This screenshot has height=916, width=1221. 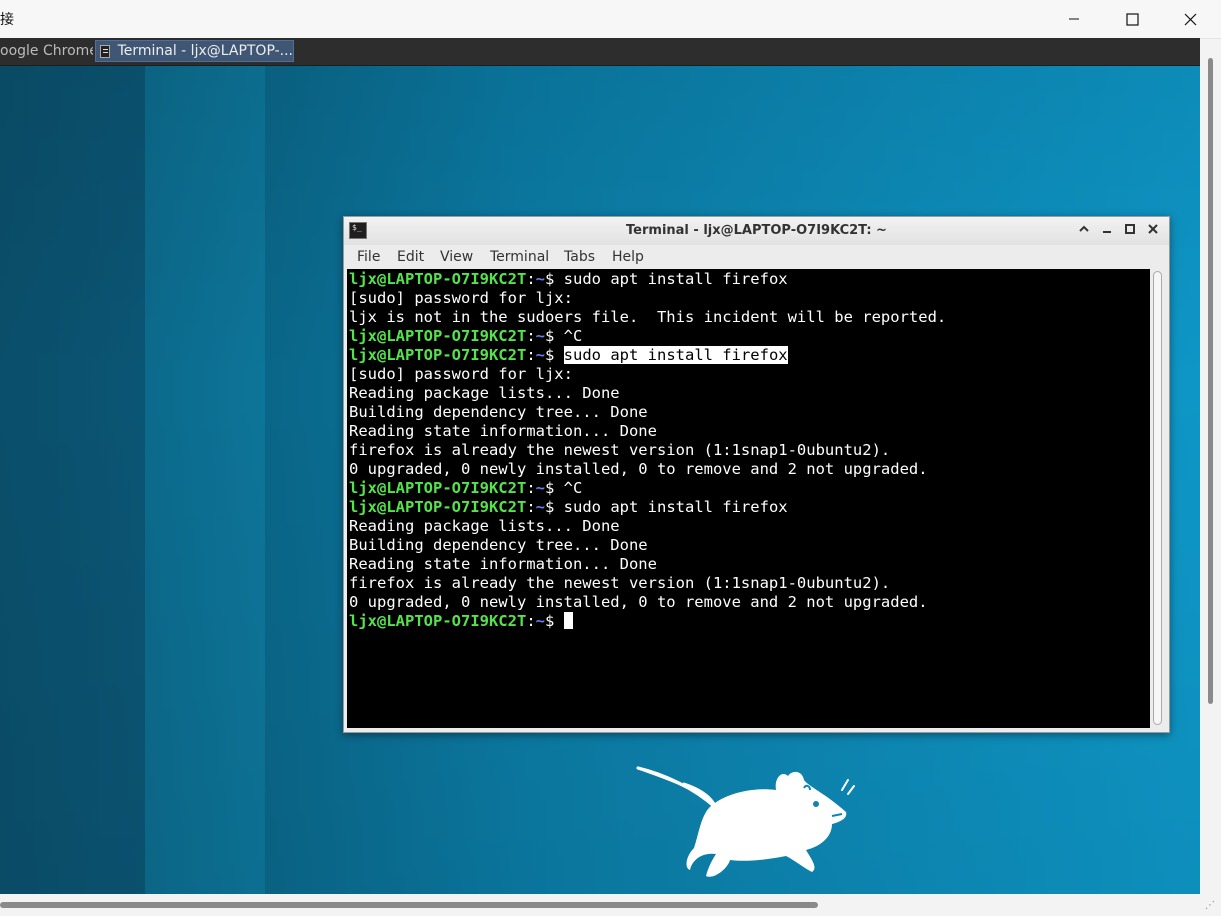 I want to click on host-minimize-button, so click(x=1074, y=19).